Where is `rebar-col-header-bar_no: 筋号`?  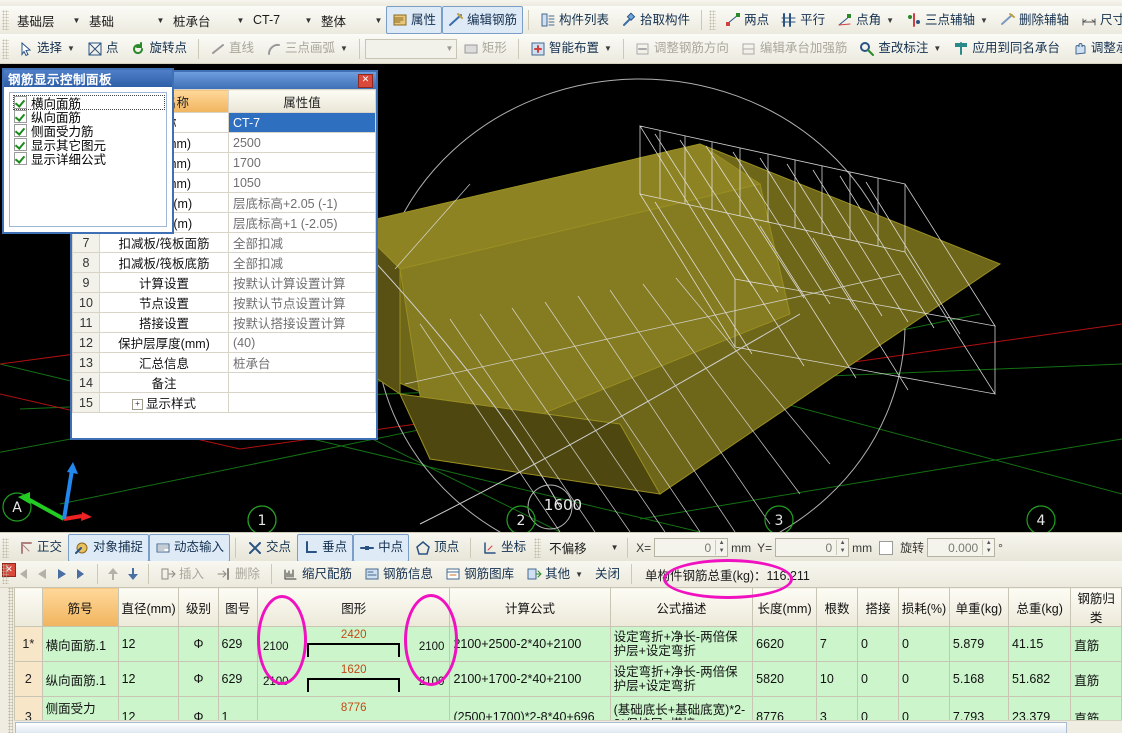 rebar-col-header-bar_no: 筋号 is located at coordinates (80, 607).